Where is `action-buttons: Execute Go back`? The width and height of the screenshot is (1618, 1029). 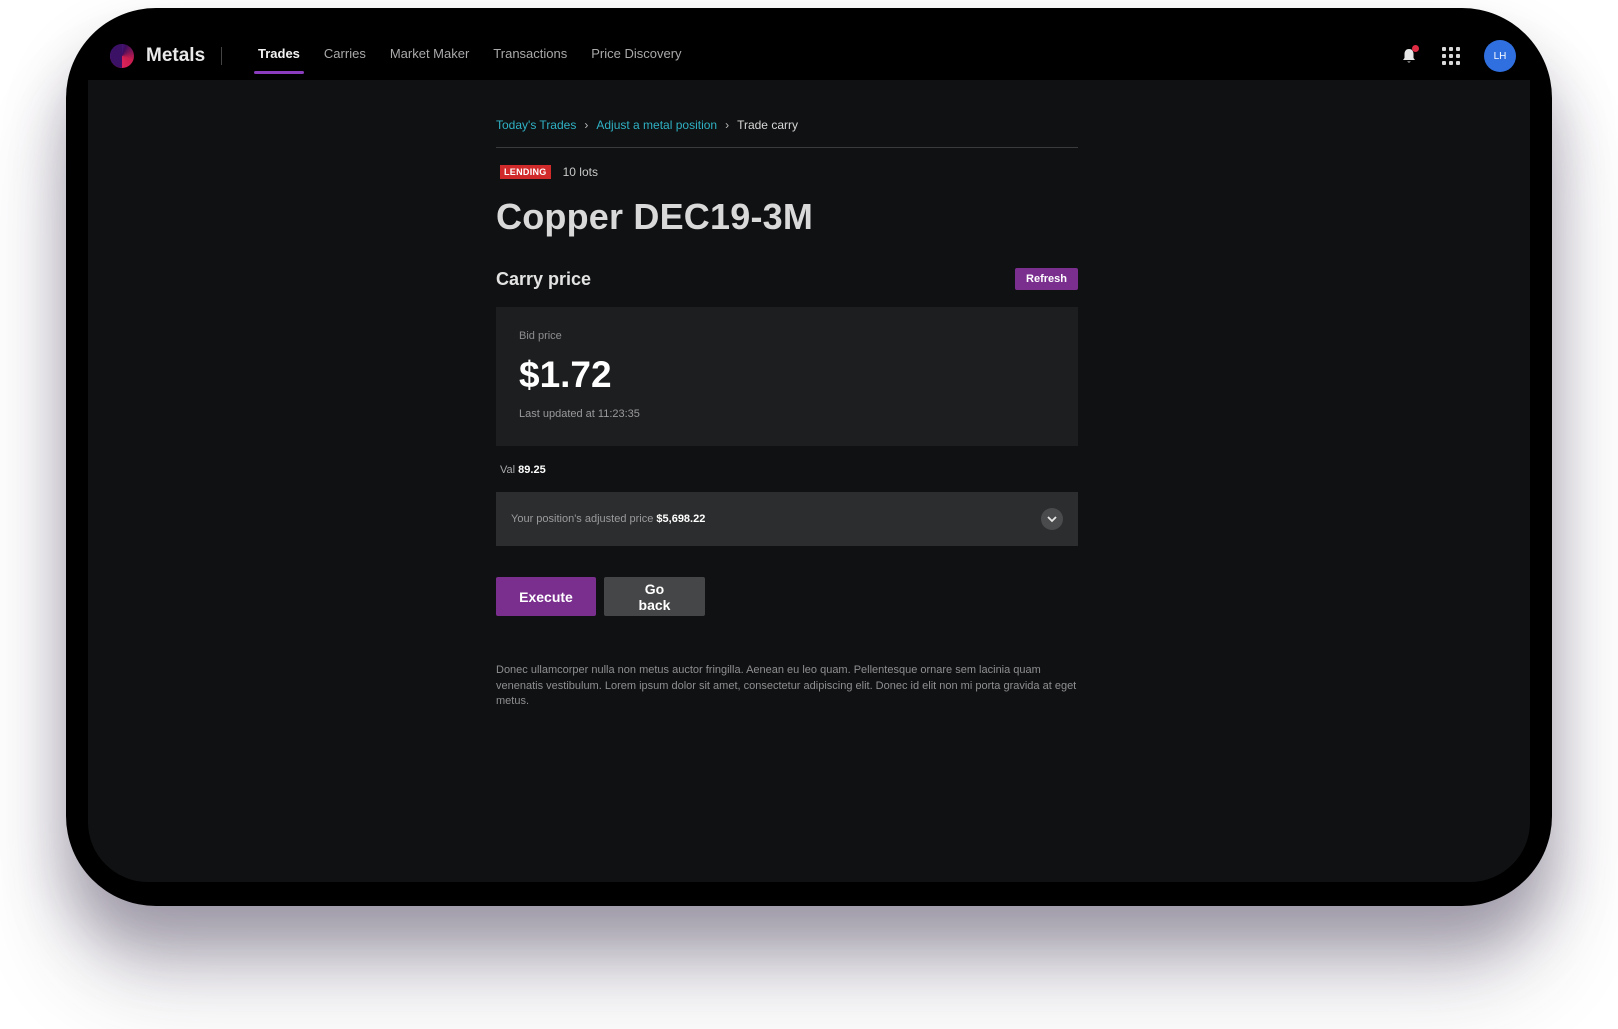 action-buttons: Execute Go back is located at coordinates (787, 596).